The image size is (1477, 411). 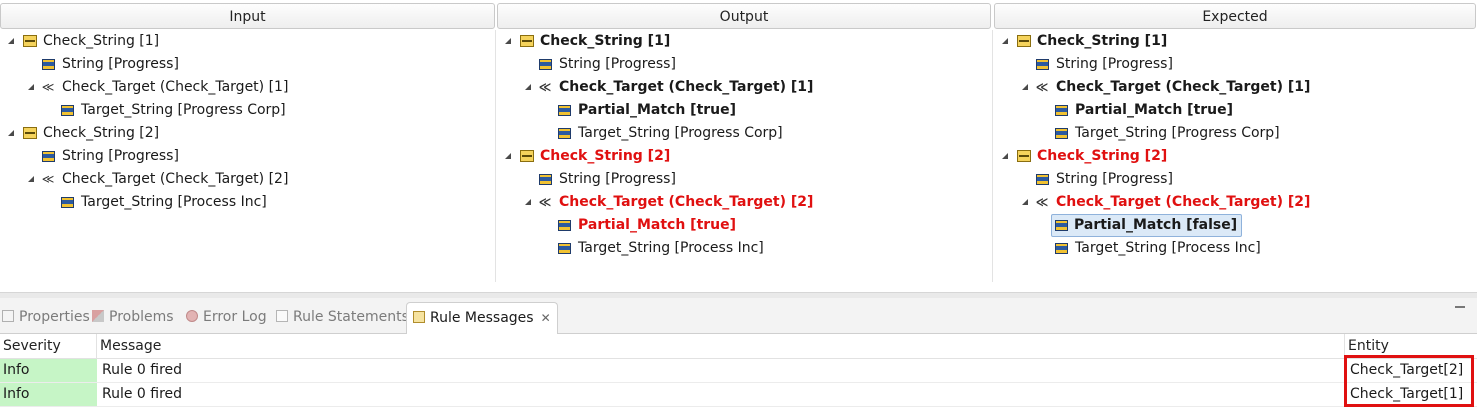 I want to click on tab-rule-statements: Rule Statements, so click(x=342, y=318).